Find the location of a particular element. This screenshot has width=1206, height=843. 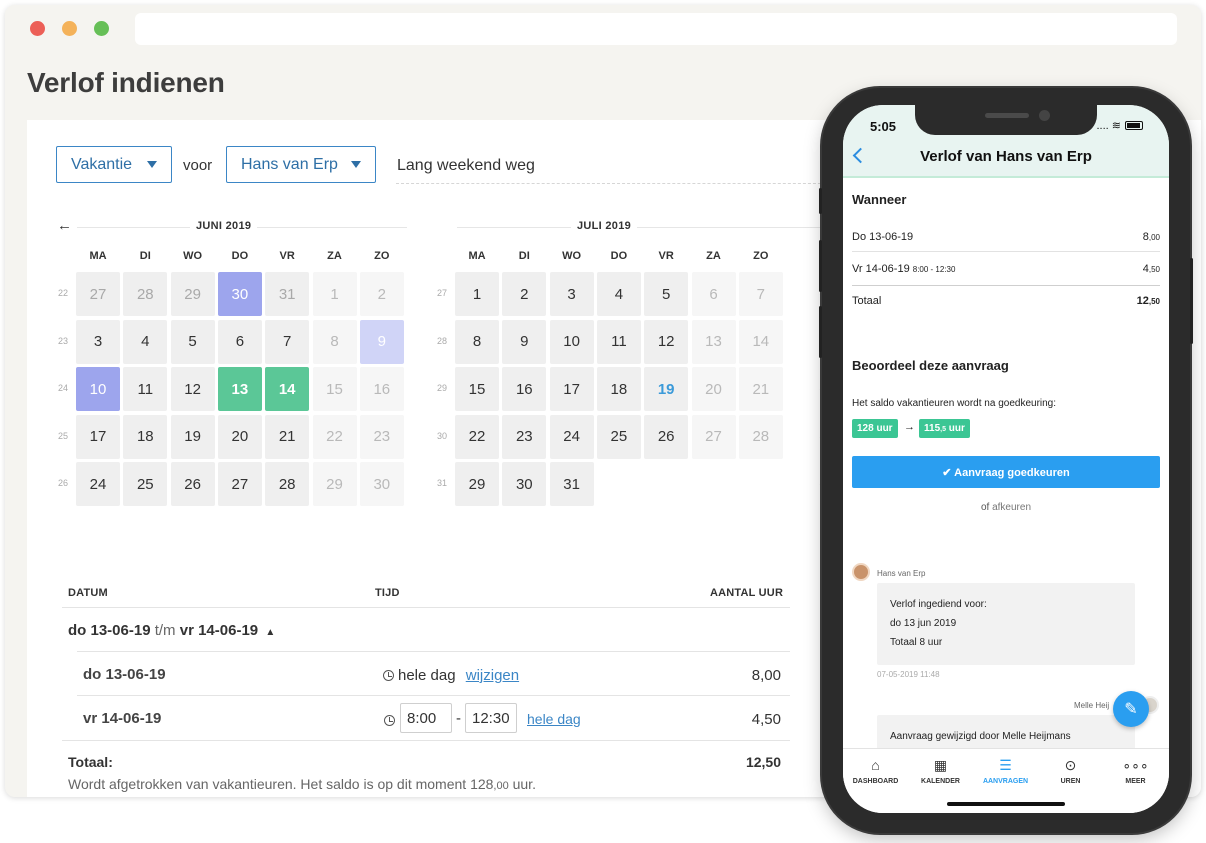

phone-side-button is located at coordinates (820, 266).